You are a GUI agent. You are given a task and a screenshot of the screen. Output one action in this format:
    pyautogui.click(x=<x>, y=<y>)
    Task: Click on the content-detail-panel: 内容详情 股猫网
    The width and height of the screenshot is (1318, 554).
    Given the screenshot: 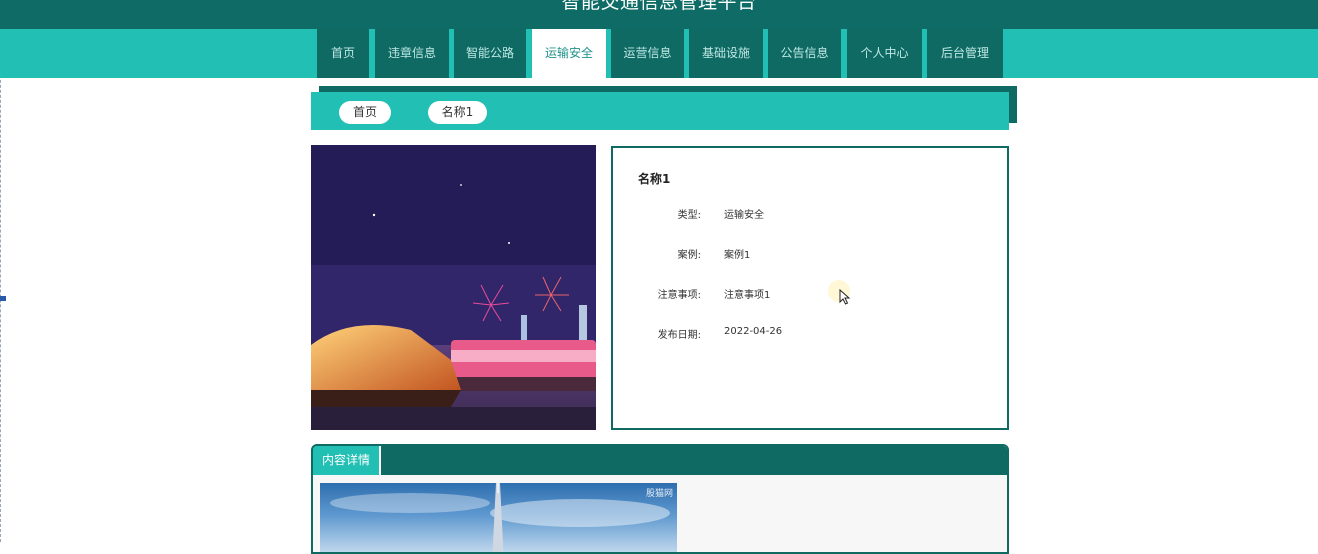 What is the action you would take?
    pyautogui.click(x=660, y=499)
    